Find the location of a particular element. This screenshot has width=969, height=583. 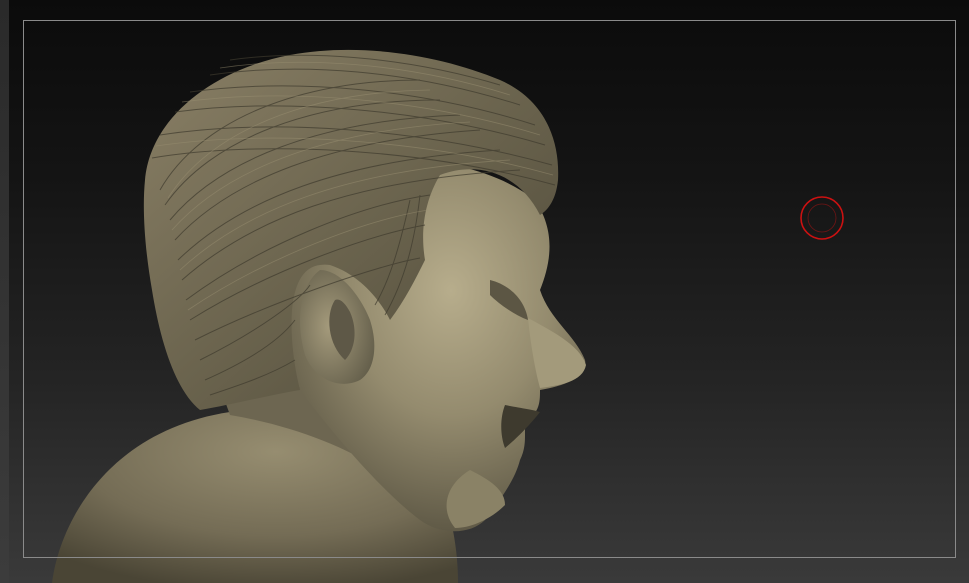

brush-circle-icon is located at coordinates (822, 218).